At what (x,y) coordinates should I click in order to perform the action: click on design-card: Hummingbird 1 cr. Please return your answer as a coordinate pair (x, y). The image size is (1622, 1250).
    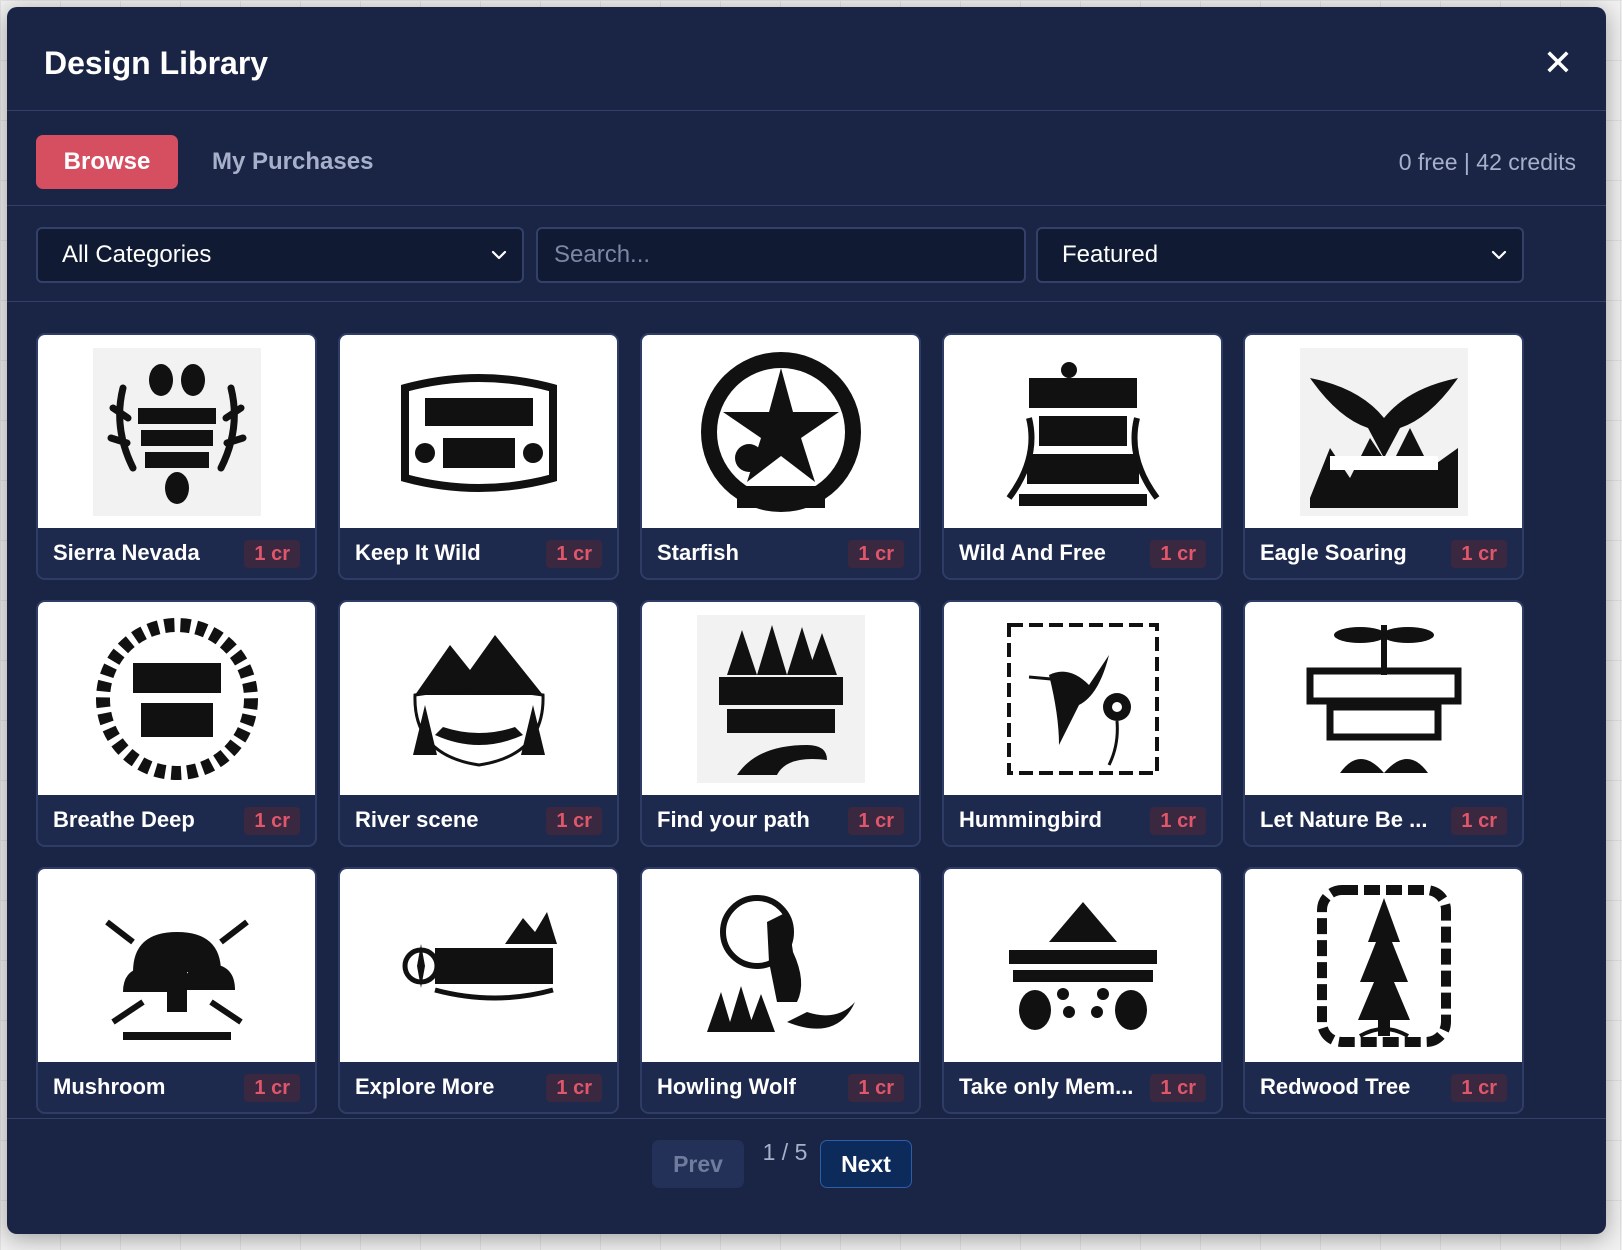
    Looking at the image, I should click on (1082, 723).